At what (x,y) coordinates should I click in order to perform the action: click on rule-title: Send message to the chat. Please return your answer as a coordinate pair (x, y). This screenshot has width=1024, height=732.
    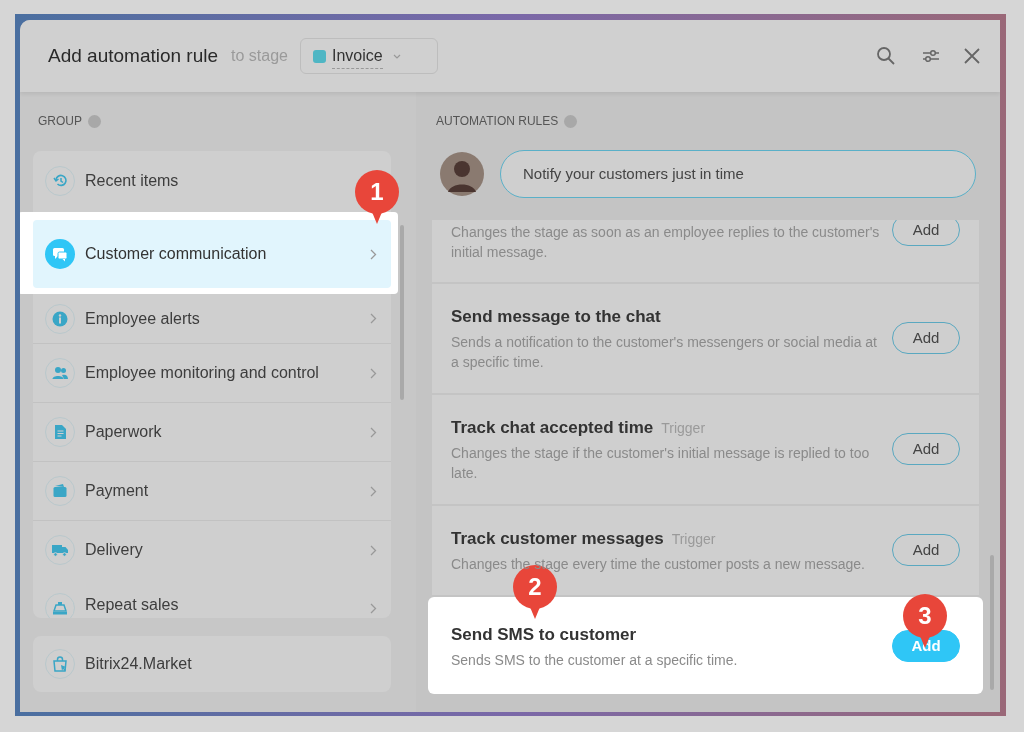
    Looking at the image, I should click on (556, 317).